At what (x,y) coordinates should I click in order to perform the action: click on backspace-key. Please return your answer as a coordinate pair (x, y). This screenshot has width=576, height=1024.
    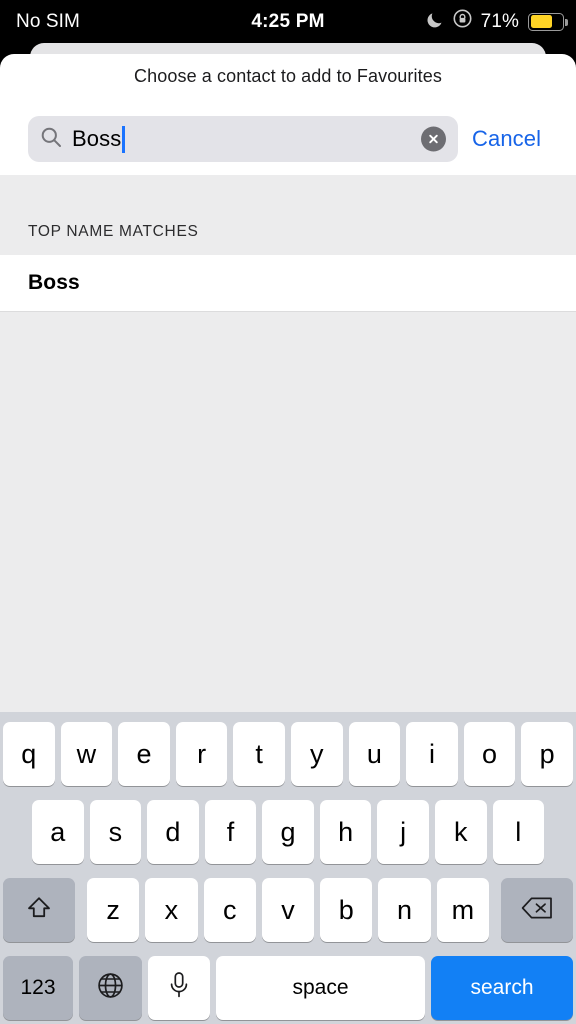
    Looking at the image, I should click on (537, 910).